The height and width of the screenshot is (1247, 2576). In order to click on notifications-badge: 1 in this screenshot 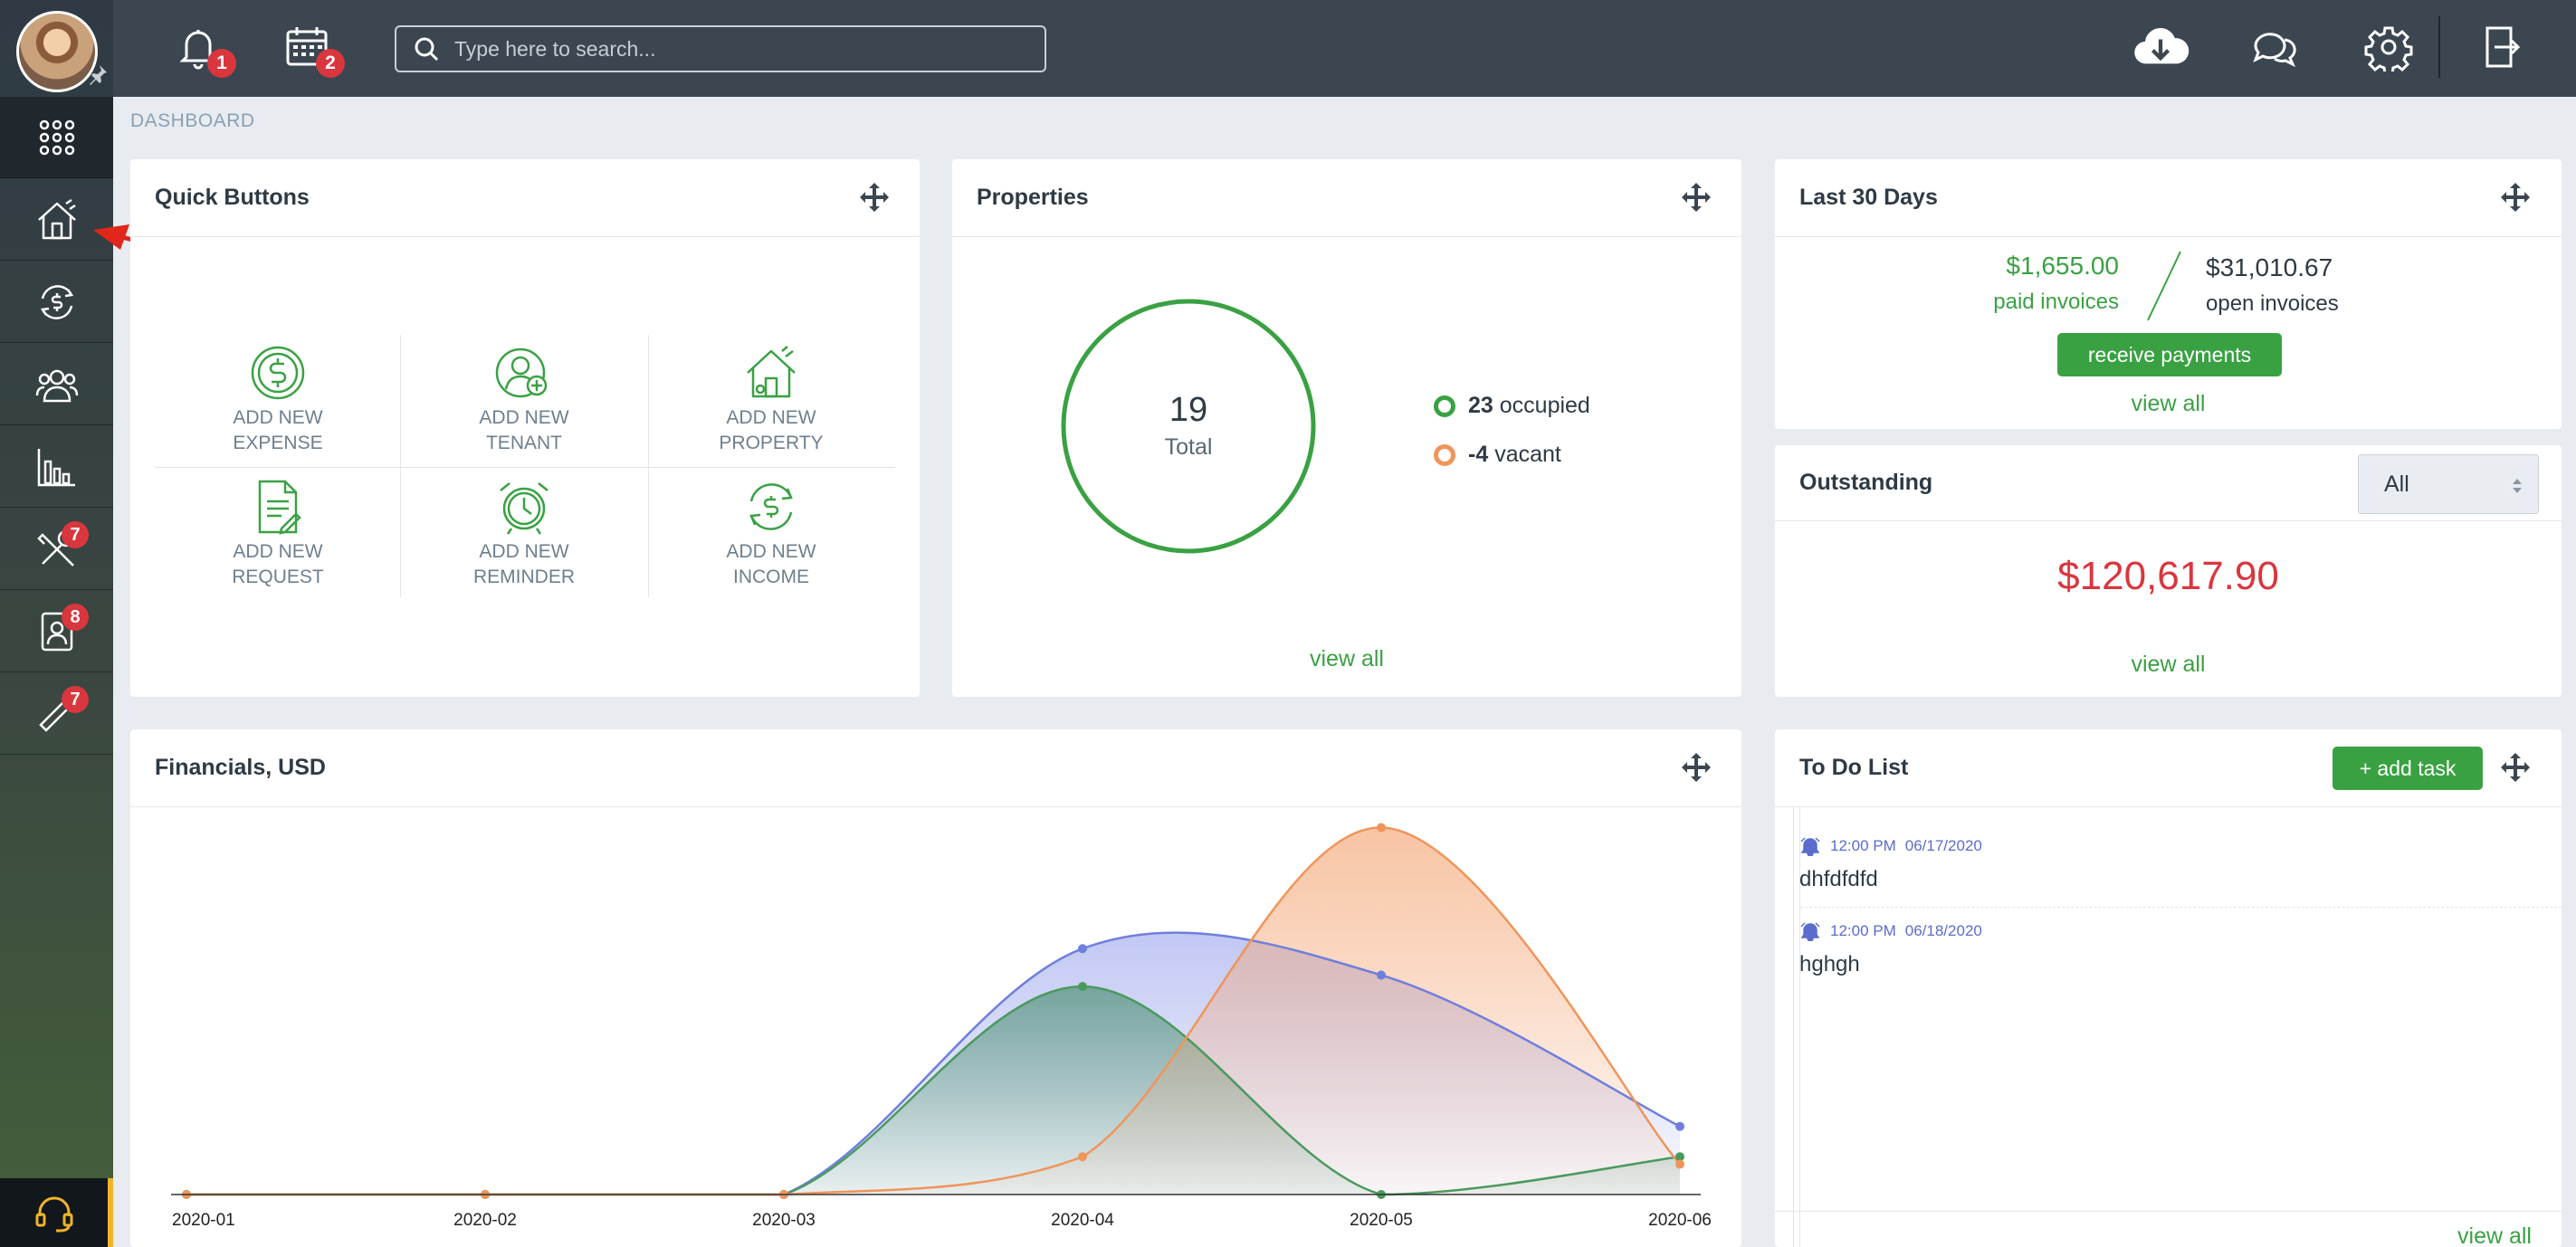, I will do `click(221, 64)`.